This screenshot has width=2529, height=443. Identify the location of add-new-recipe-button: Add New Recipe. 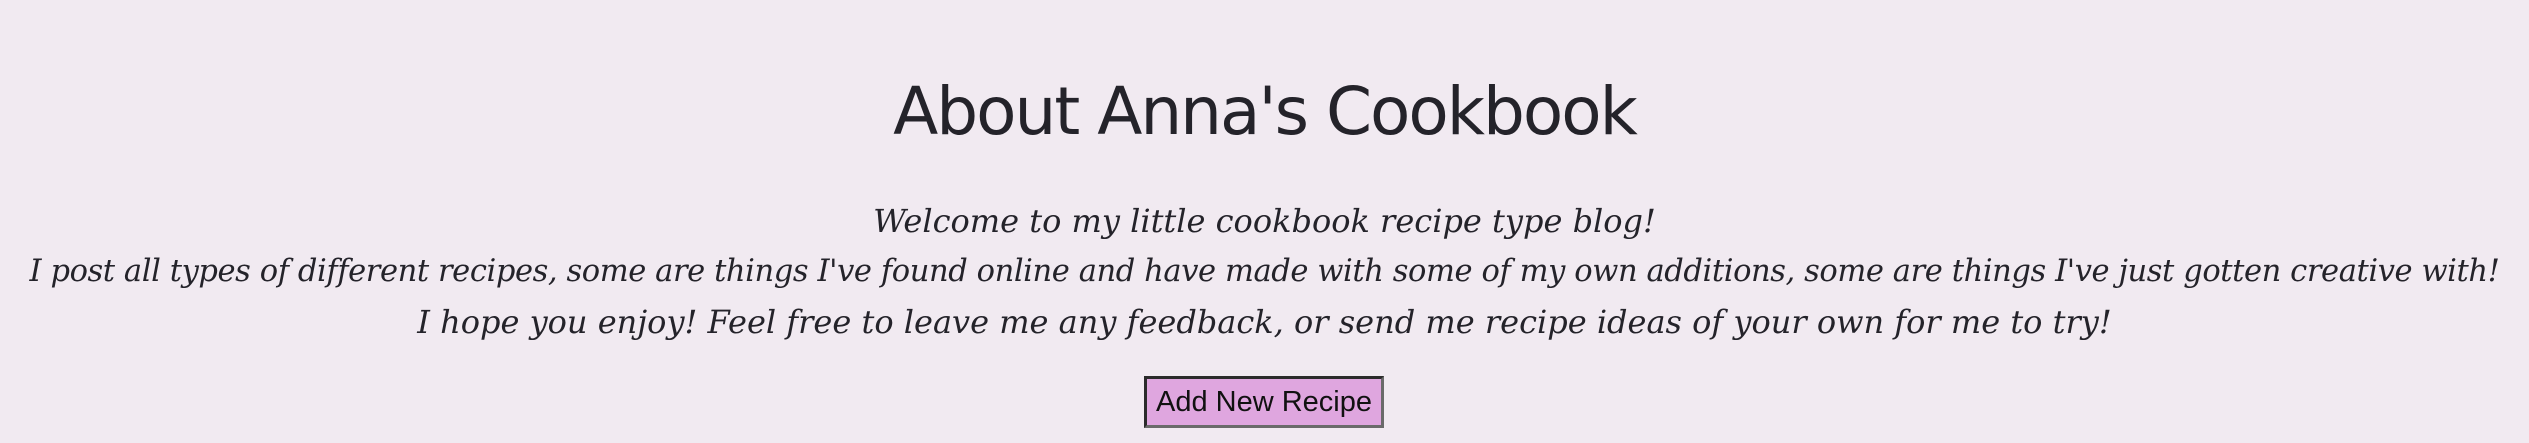
(1264, 402).